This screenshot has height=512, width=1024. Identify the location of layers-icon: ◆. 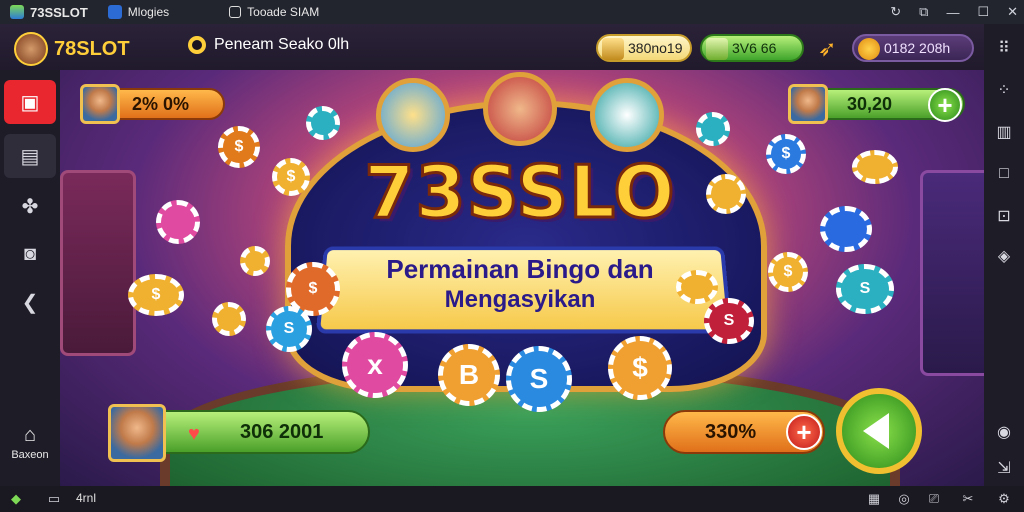
(16, 499).